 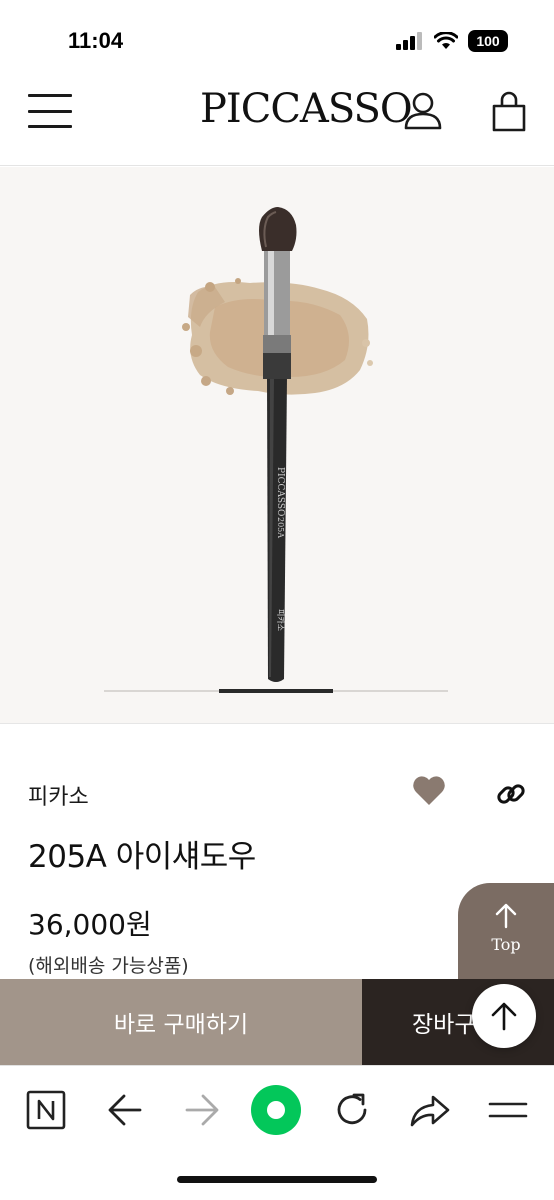 I want to click on reload-button, so click(x=352, y=1110).